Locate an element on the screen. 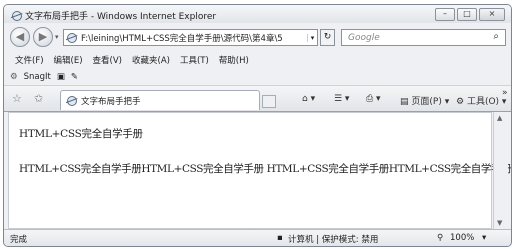 The image size is (515, 249). address-bar: F:\leining\HTML+CSS完全自学手册\源代码\第4章\5 ▾ is located at coordinates (190, 37).